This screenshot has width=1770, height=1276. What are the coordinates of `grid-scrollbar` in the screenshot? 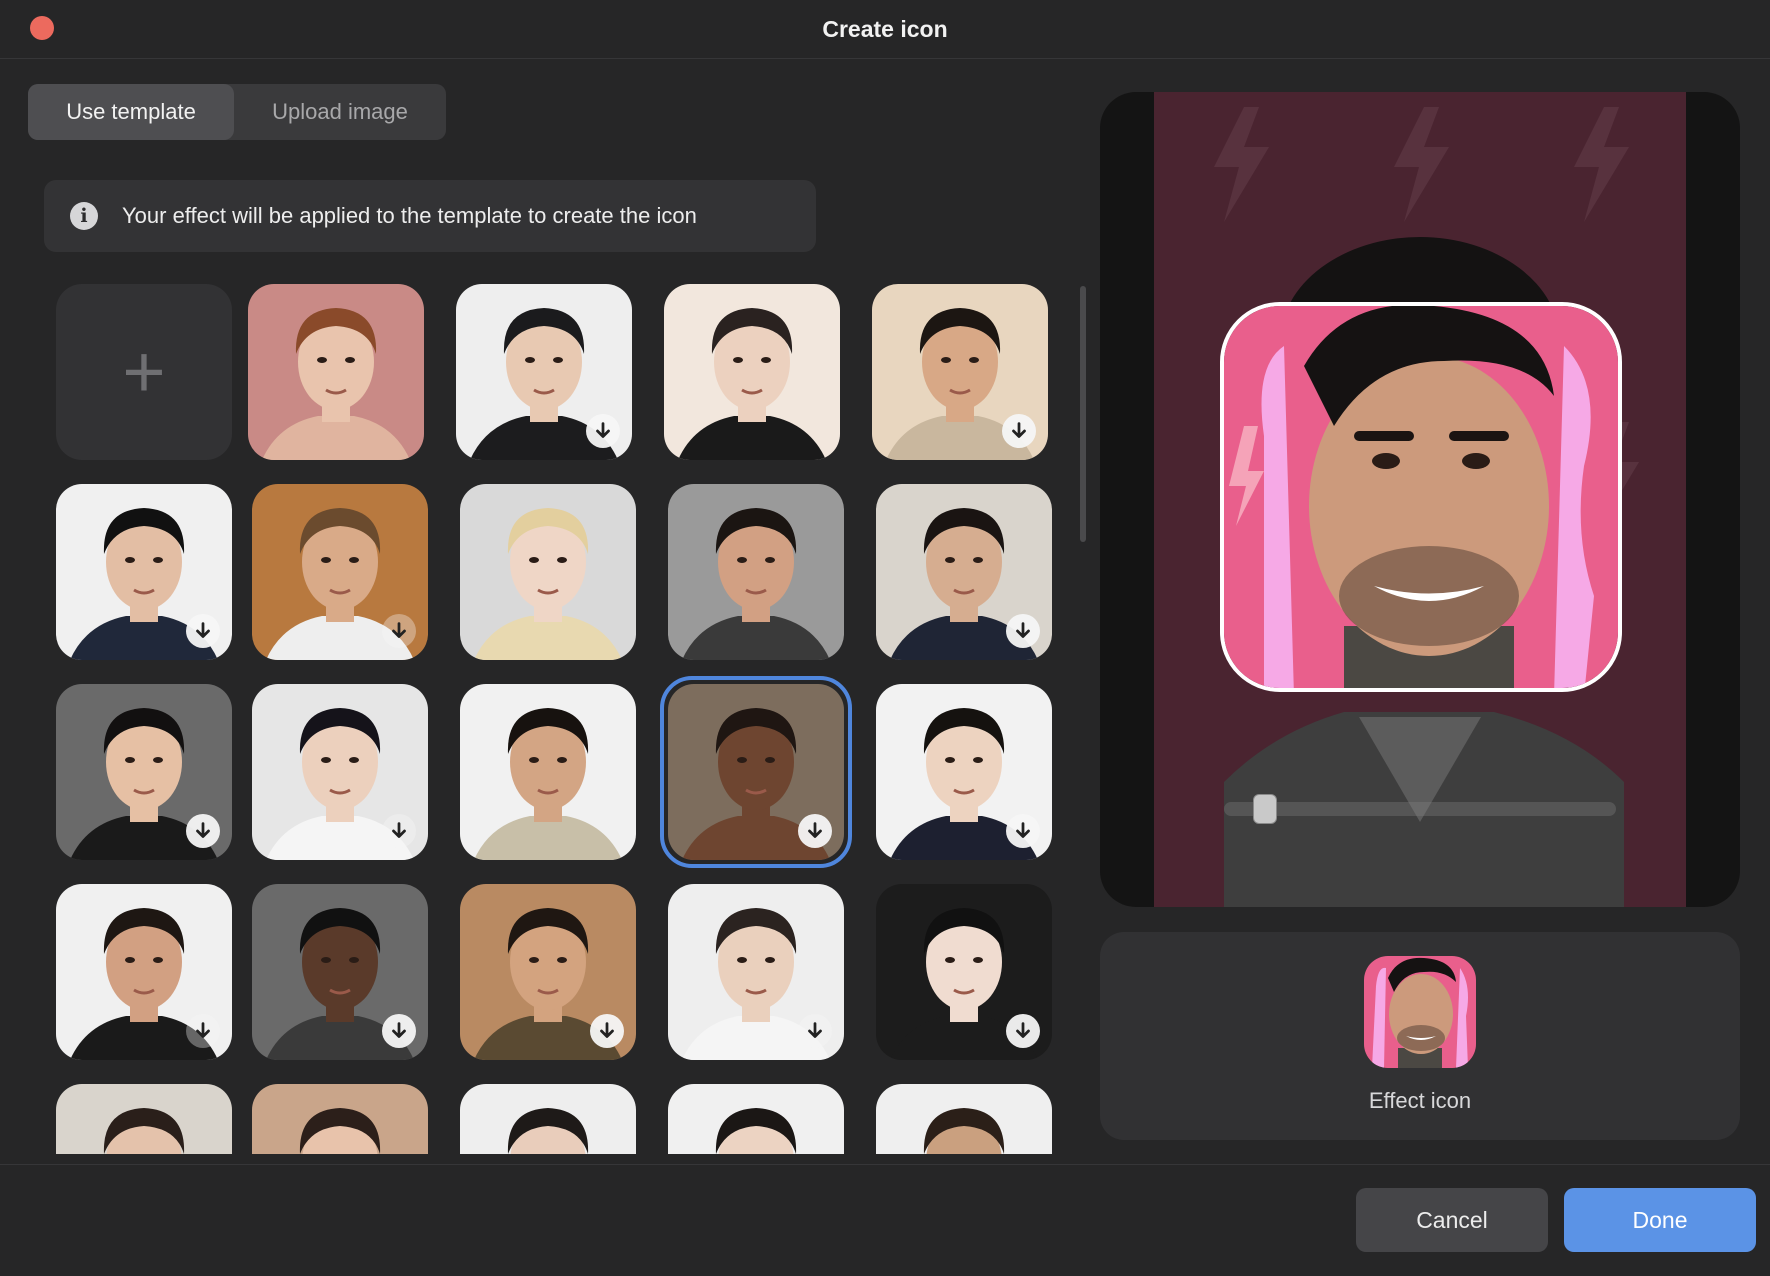 It's located at (1083, 414).